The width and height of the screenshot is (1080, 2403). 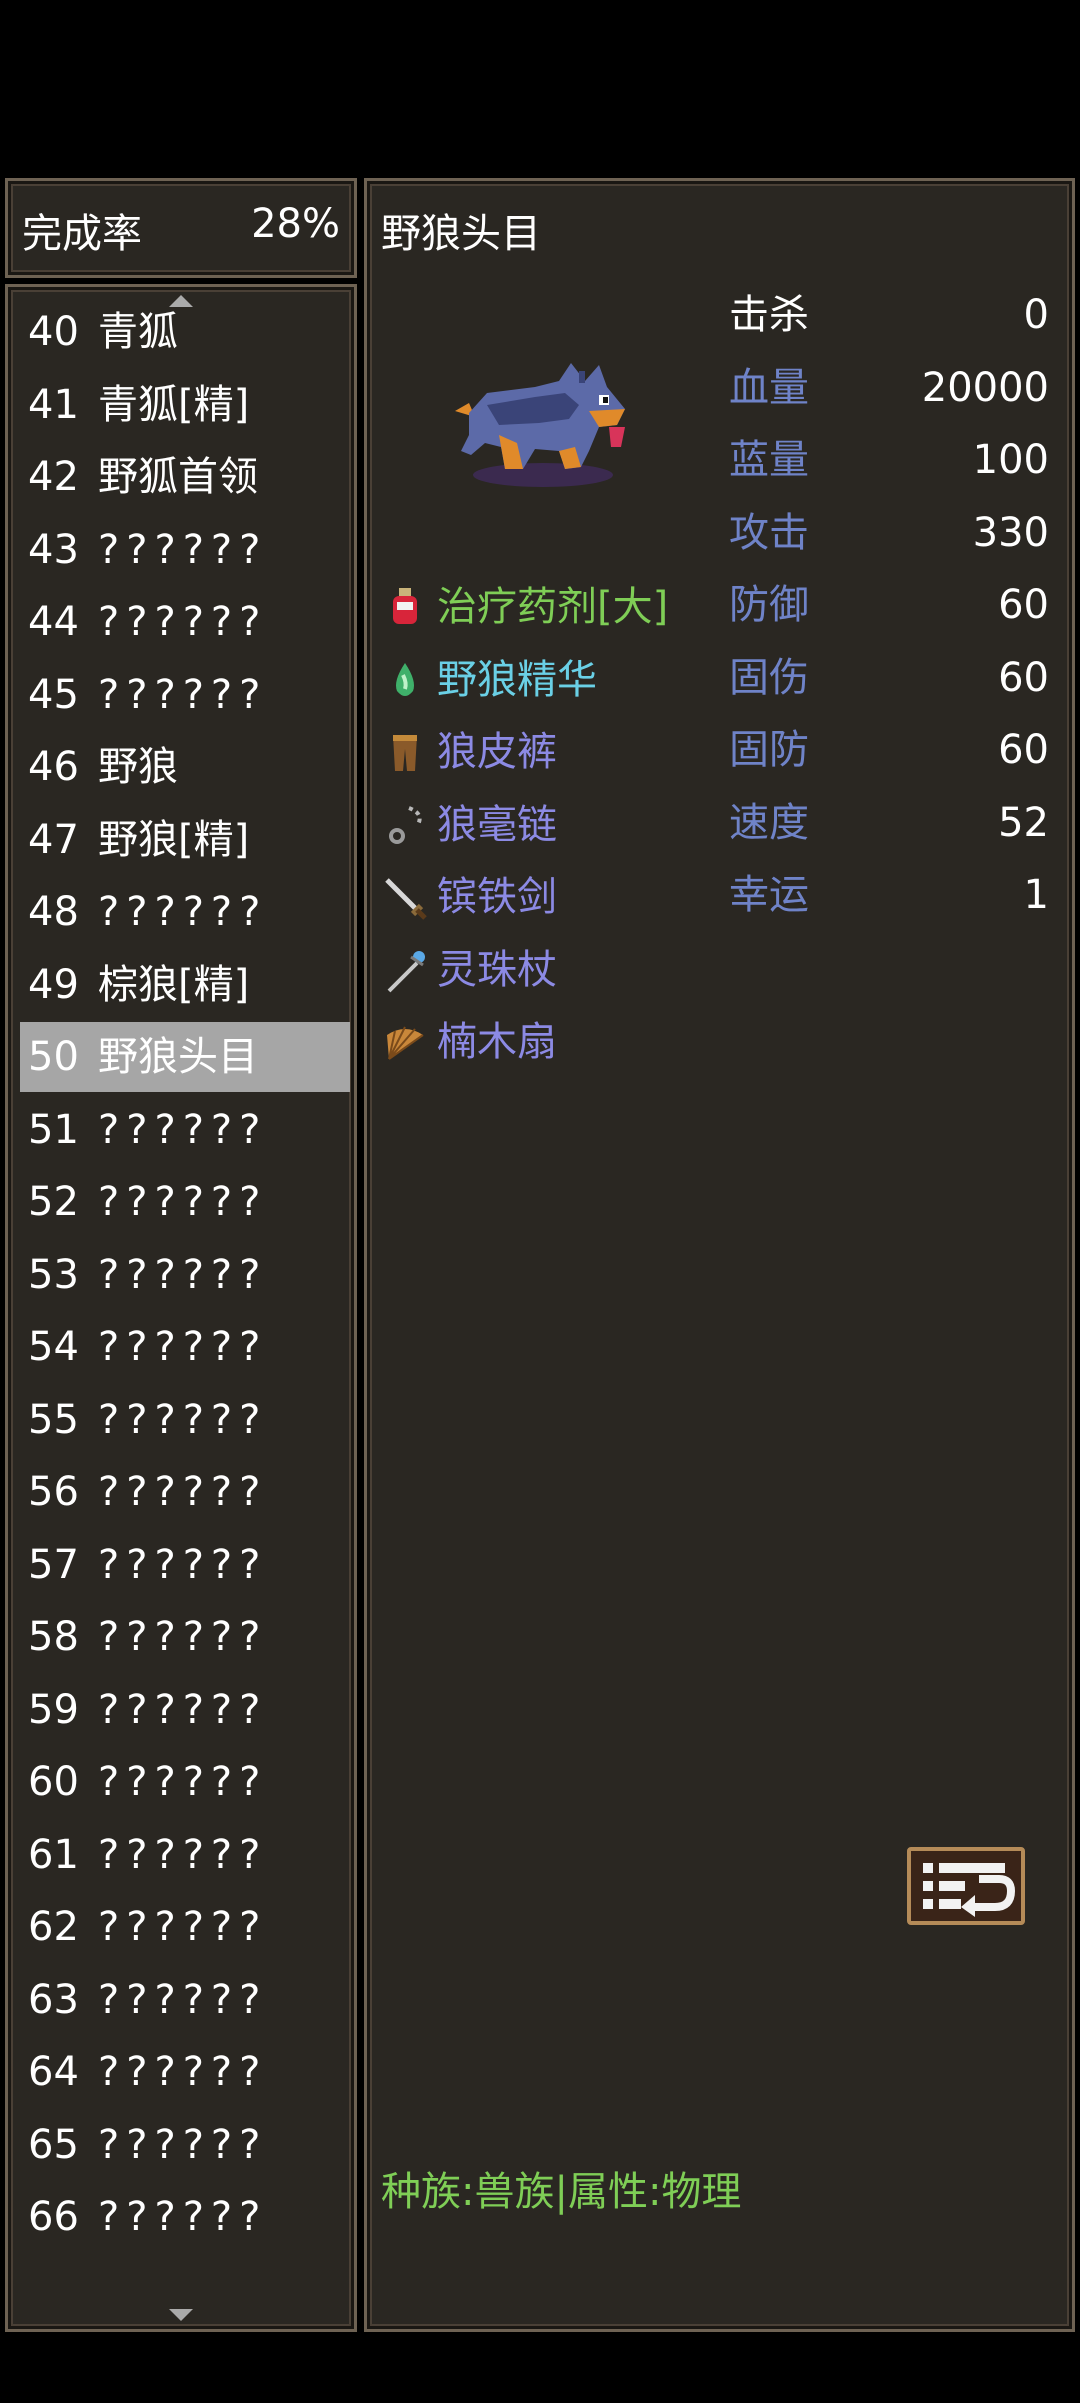 I want to click on stat-row: 攻击 330, so click(x=889, y=533).